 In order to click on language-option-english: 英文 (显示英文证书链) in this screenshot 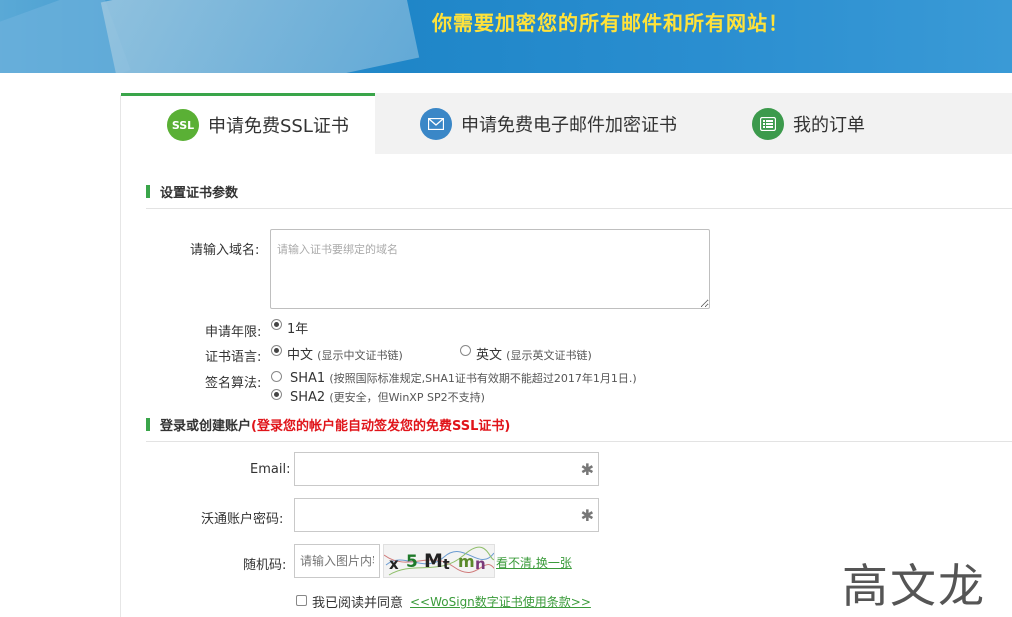, I will do `click(534, 353)`.